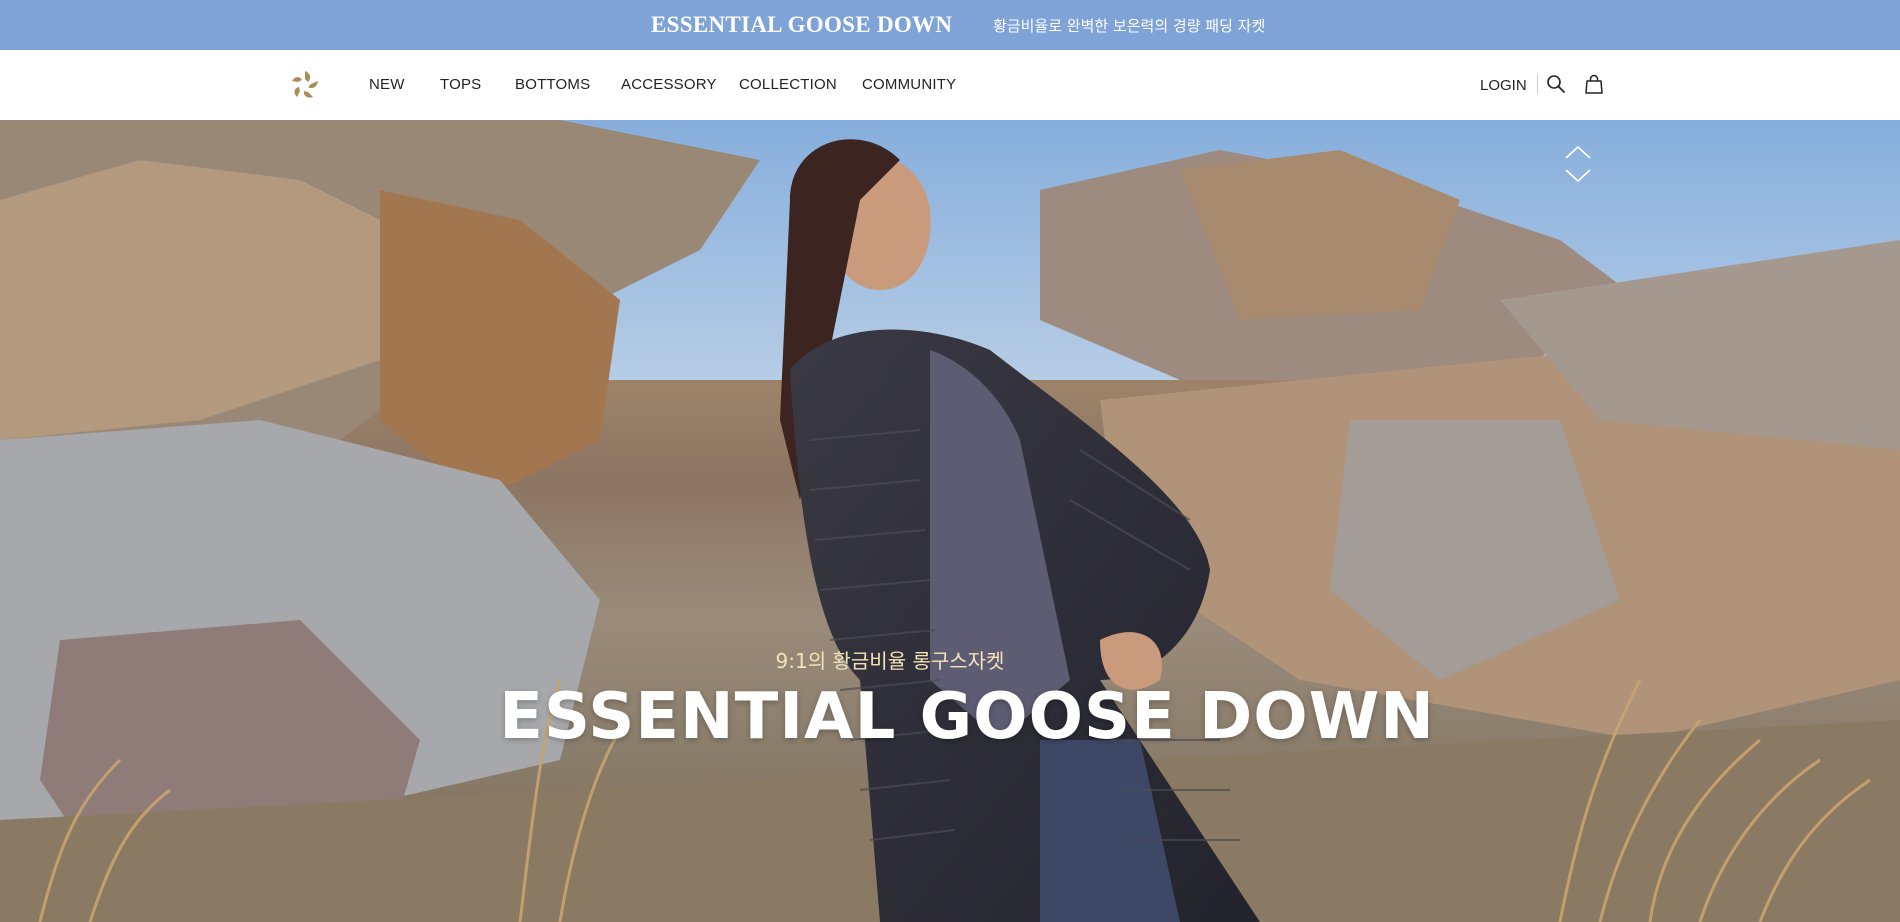  Describe the element at coordinates (1556, 84) in the screenshot. I see `search-icon` at that location.